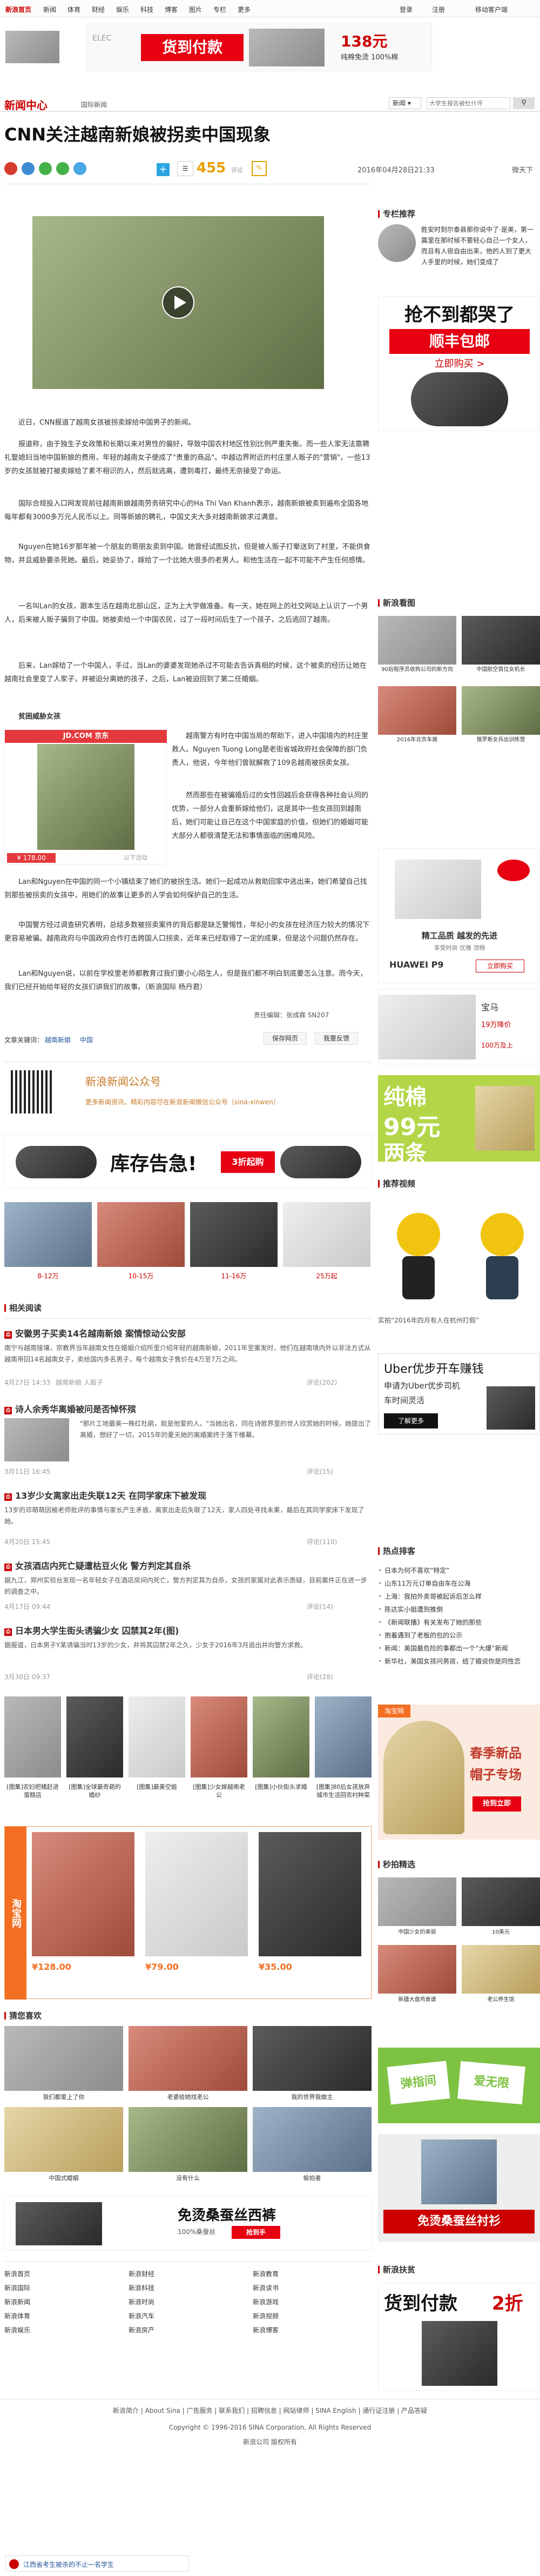  I want to click on hotpic-caption: 我的世界我做主, so click(312, 2097).